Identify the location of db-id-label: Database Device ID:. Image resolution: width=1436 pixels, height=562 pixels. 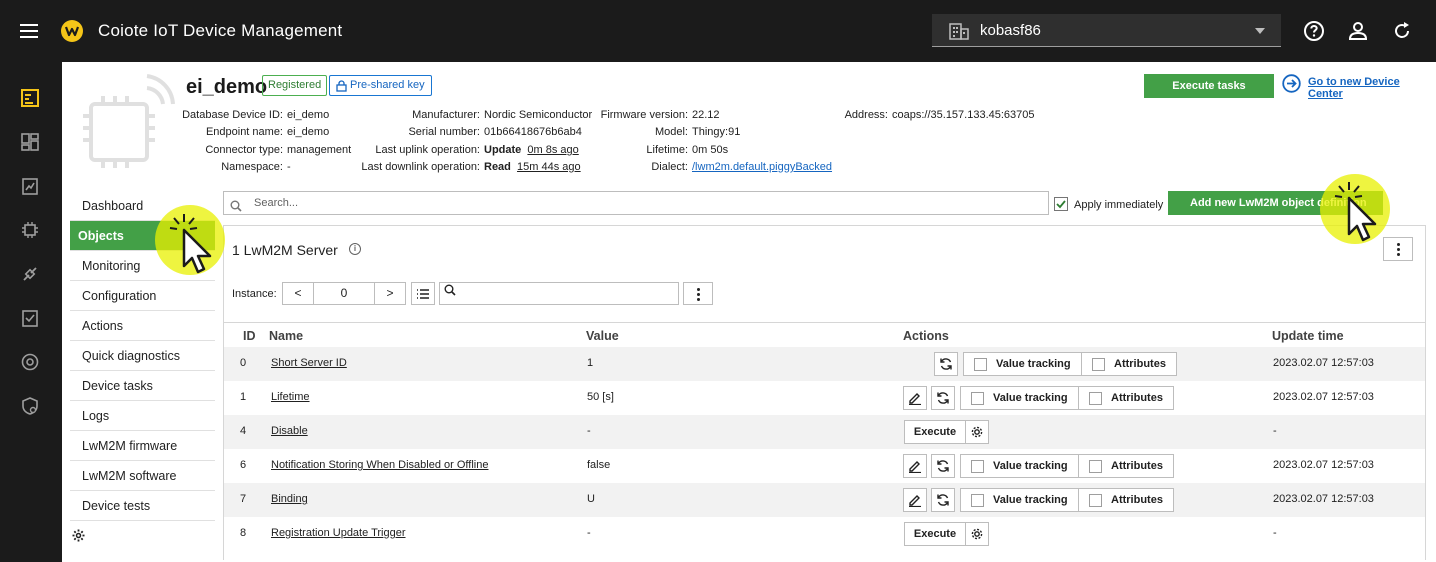
(232, 115).